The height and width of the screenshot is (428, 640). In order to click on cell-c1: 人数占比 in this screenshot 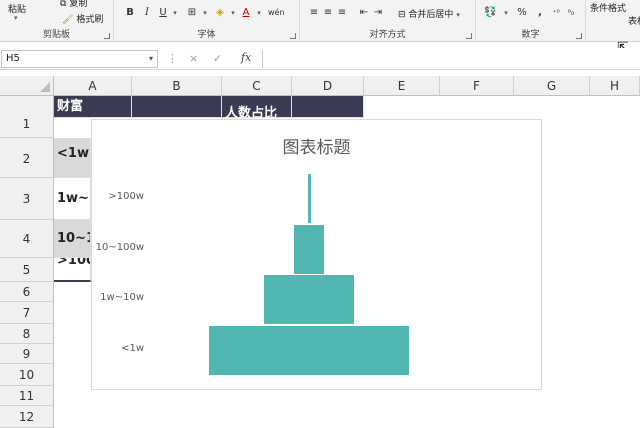, I will do `click(257, 108)`.